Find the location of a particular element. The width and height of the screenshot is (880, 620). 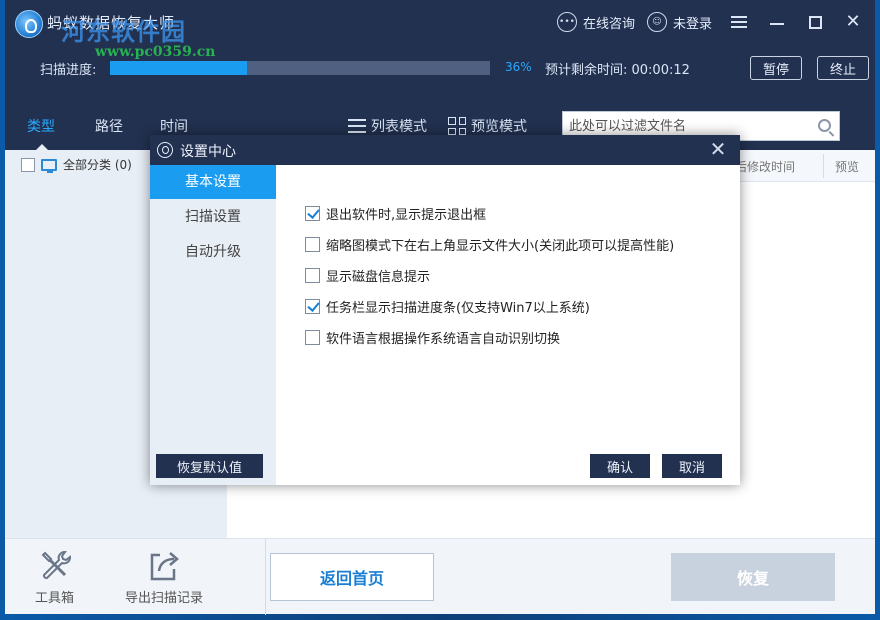

option-label: 退出软件时,显示提示退出框 is located at coordinates (406, 215).